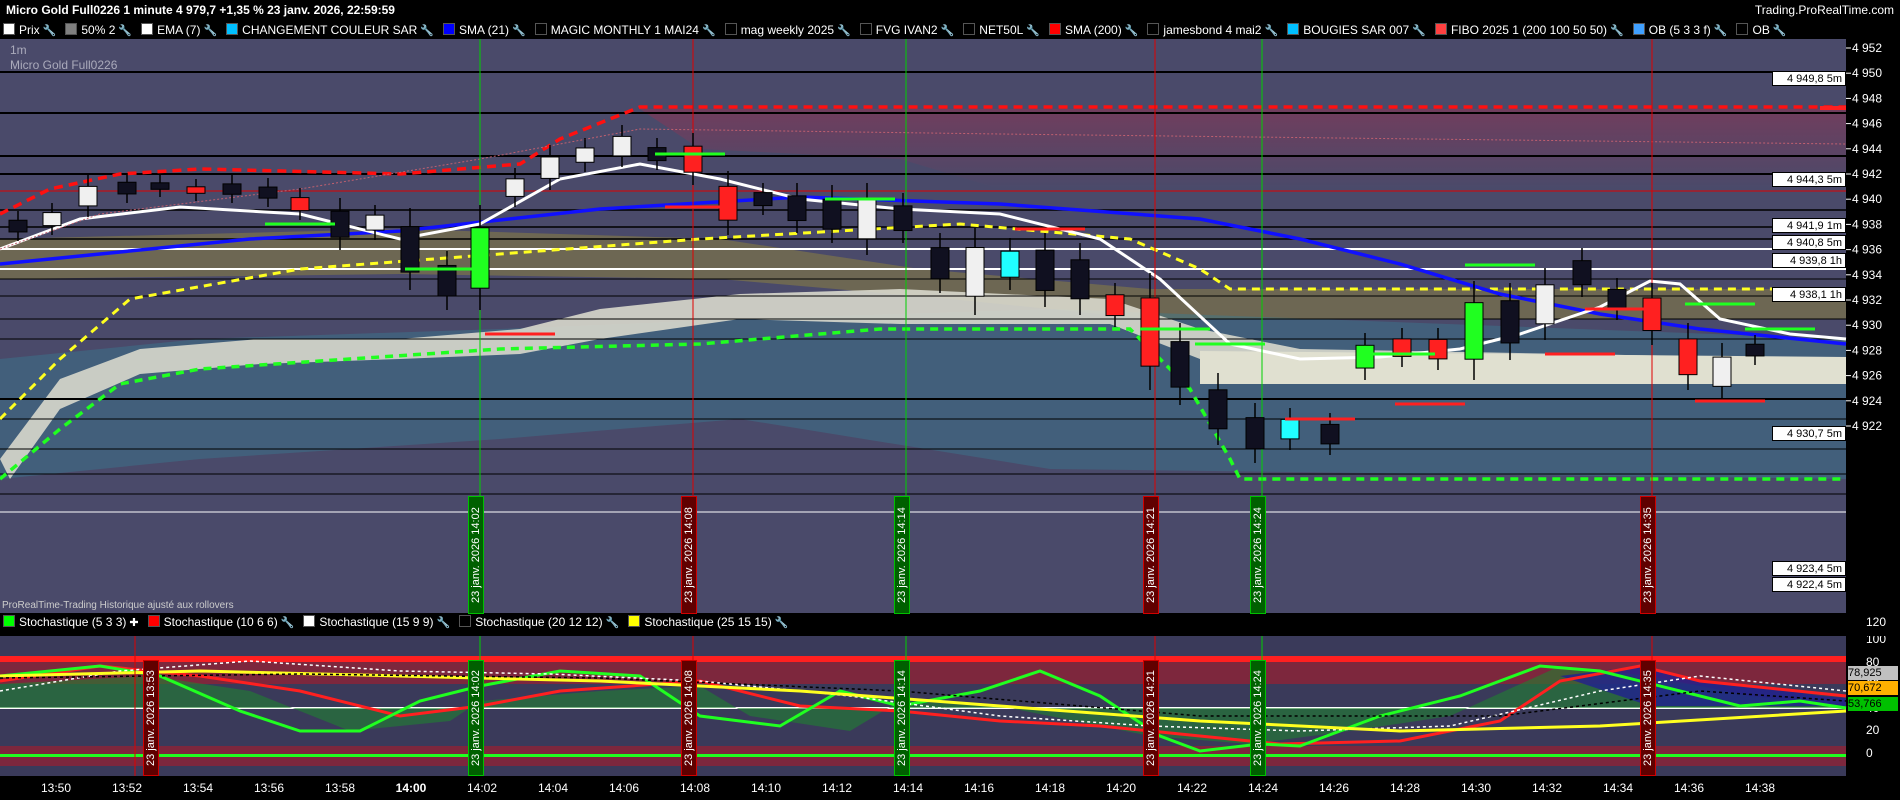  Describe the element at coordinates (1873, 730) in the screenshot. I see `stoch-tick: 20` at that location.